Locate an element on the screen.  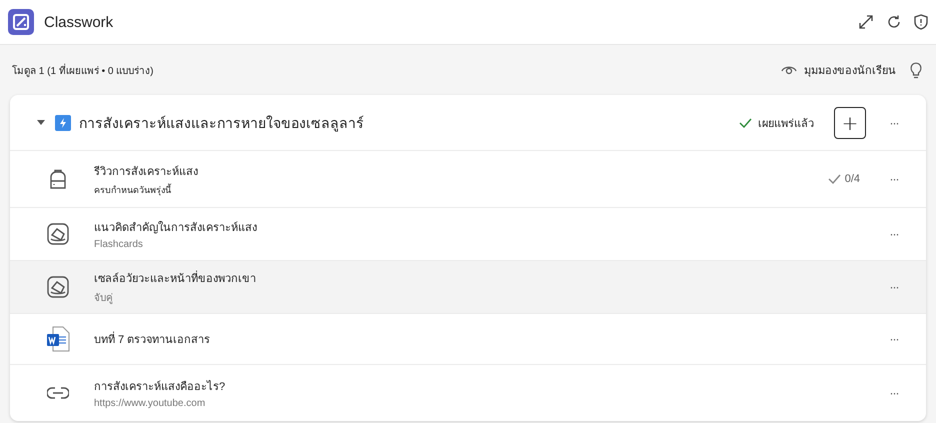
item-title: เซลล์อวัยวะและหน้าที่ของพวกเขา is located at coordinates (490, 278).